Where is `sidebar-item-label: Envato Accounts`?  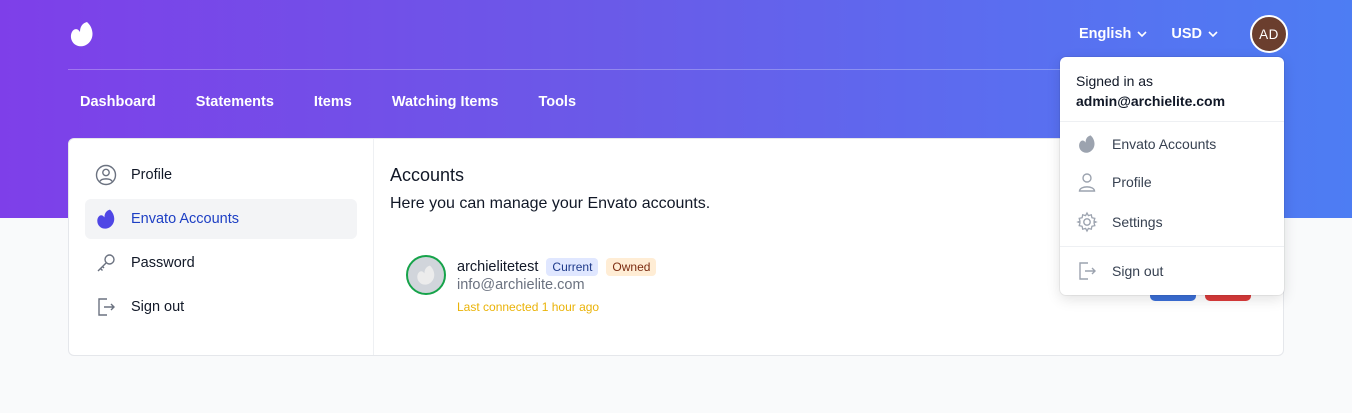
sidebar-item-label: Envato Accounts is located at coordinates (185, 219).